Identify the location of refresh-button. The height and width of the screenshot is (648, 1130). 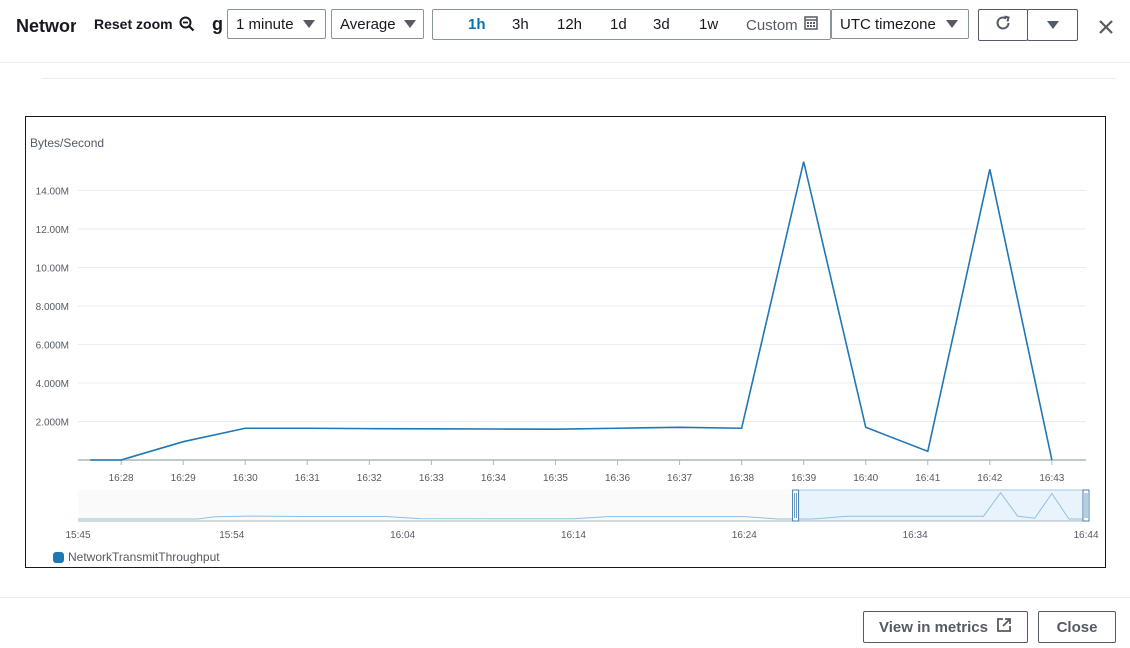
(1003, 25).